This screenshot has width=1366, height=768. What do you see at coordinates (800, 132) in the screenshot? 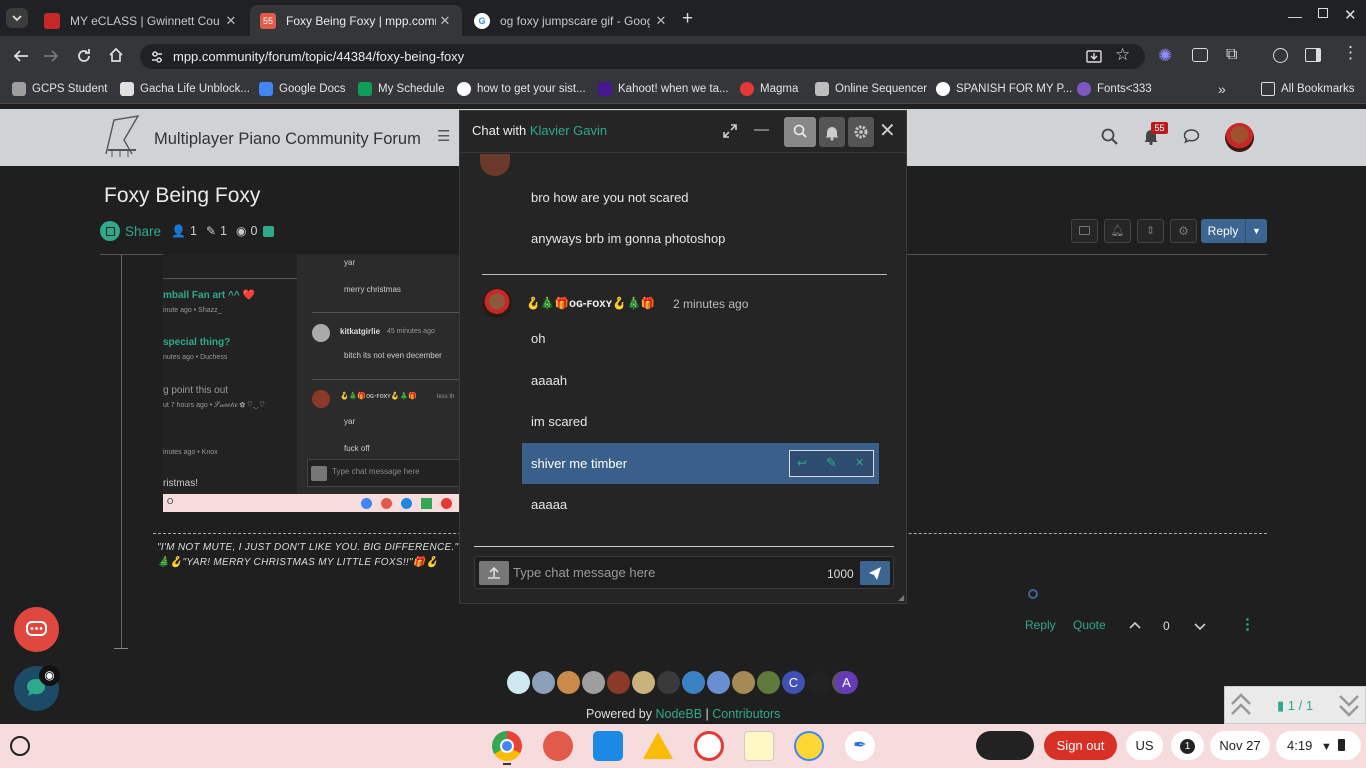
I see `chat-search-button` at bounding box center [800, 132].